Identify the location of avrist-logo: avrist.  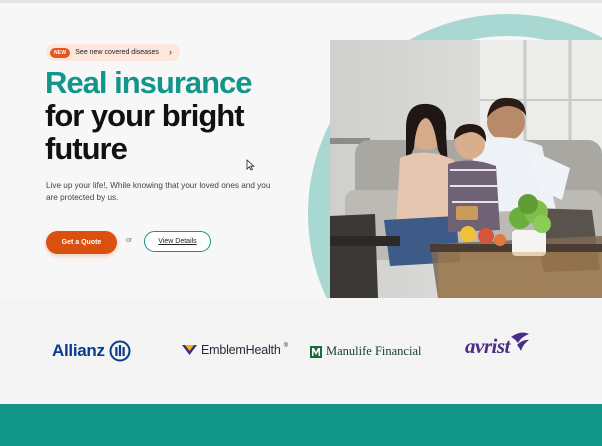
(497, 345).